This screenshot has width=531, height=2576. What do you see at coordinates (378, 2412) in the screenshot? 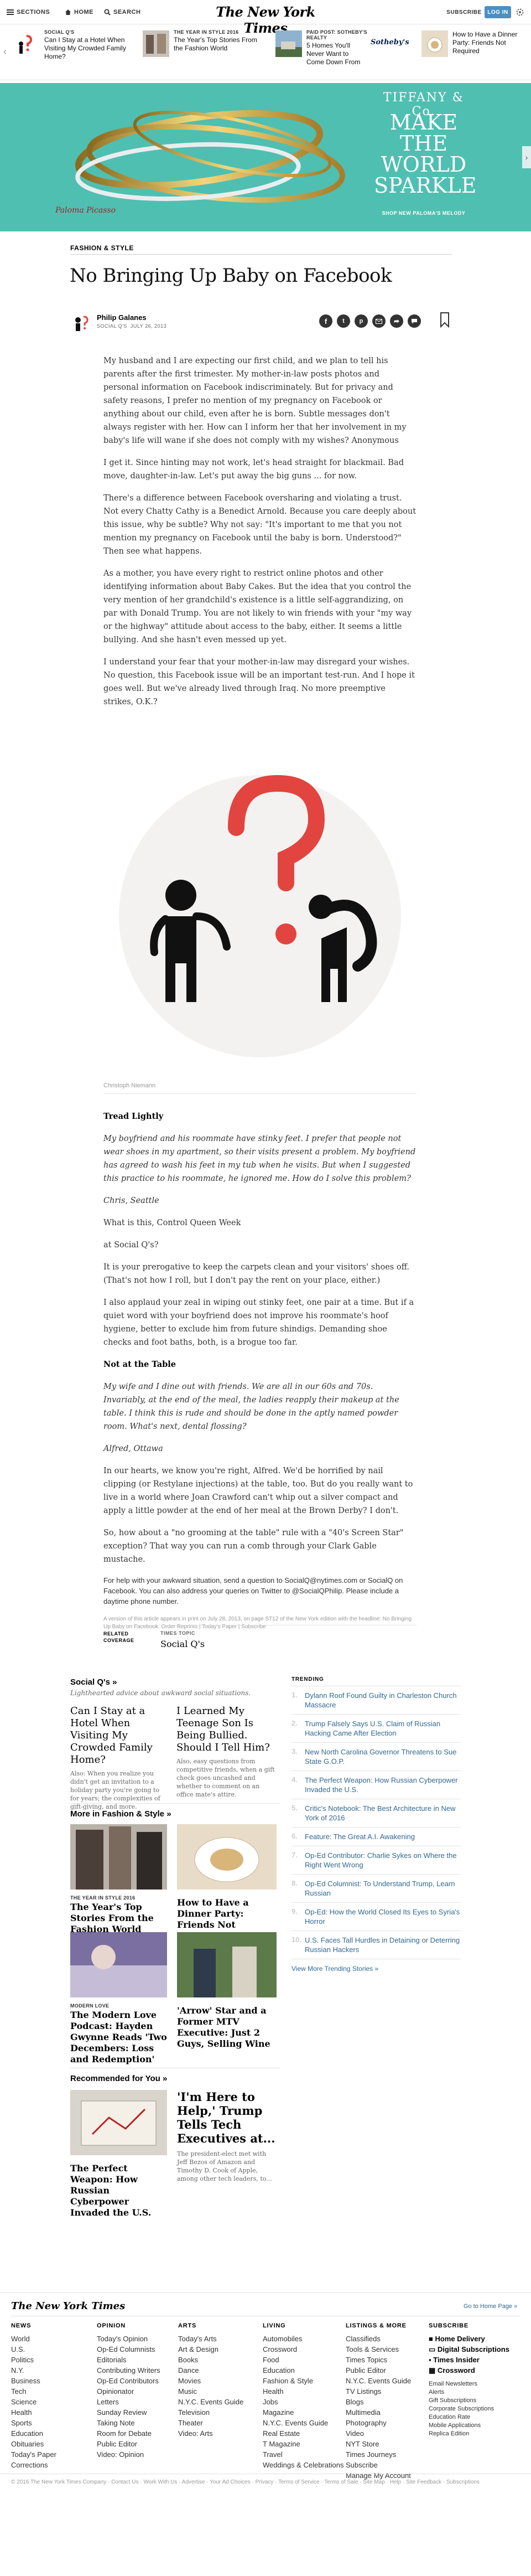
I see `footer-link: Multimedia` at bounding box center [378, 2412].